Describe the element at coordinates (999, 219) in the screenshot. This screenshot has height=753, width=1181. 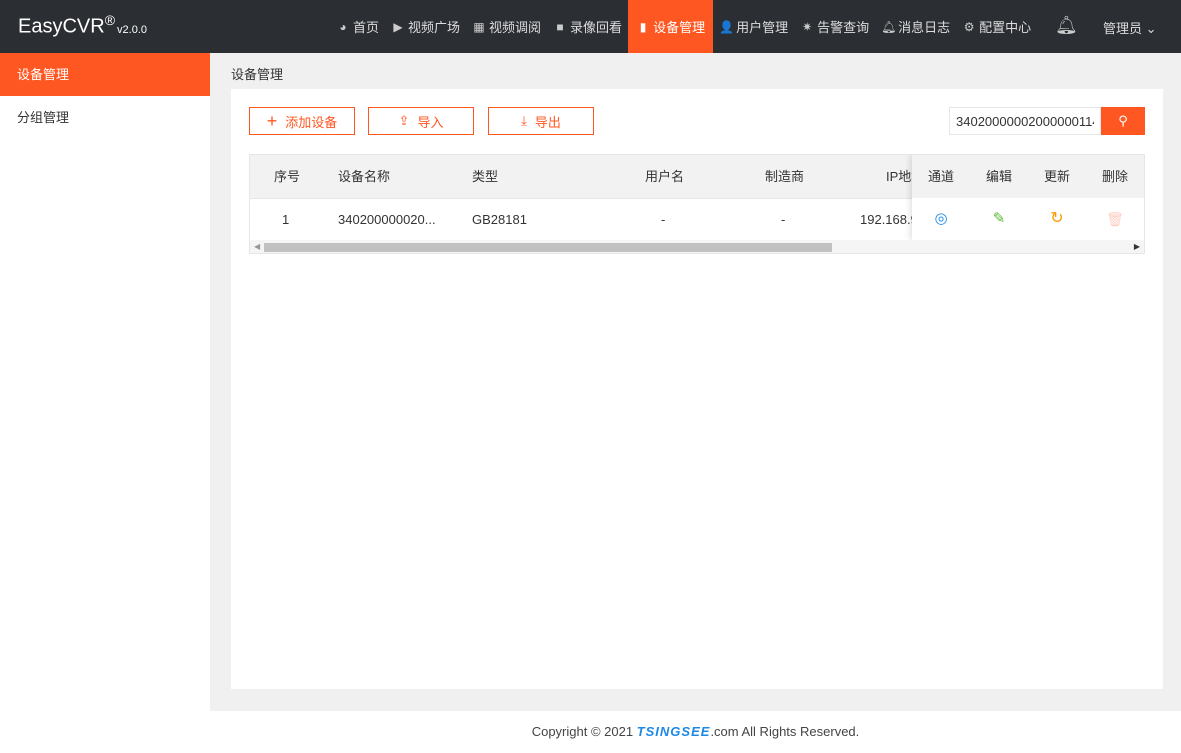
I see `edit-icon: ✎` at that location.